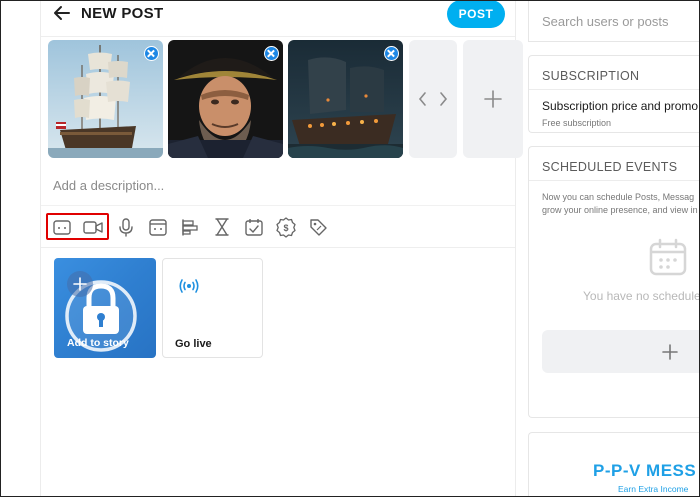  Describe the element at coordinates (222, 227) in the screenshot. I see `hourglass-icon` at that location.